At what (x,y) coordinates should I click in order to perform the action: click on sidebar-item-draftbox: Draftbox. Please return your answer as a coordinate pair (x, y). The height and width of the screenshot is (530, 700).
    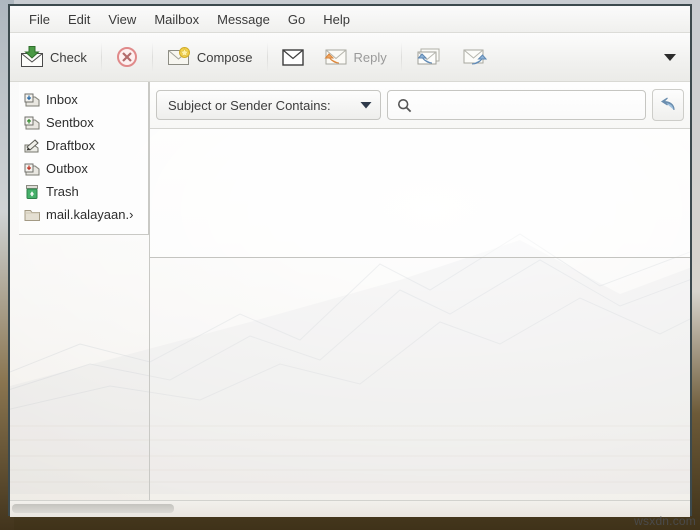
    Looking at the image, I should click on (79, 145).